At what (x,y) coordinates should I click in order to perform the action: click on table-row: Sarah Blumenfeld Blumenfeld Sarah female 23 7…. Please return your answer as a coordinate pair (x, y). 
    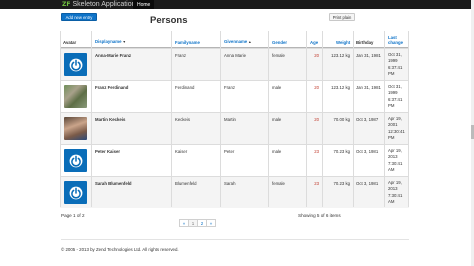
    Looking at the image, I should click on (234, 192).